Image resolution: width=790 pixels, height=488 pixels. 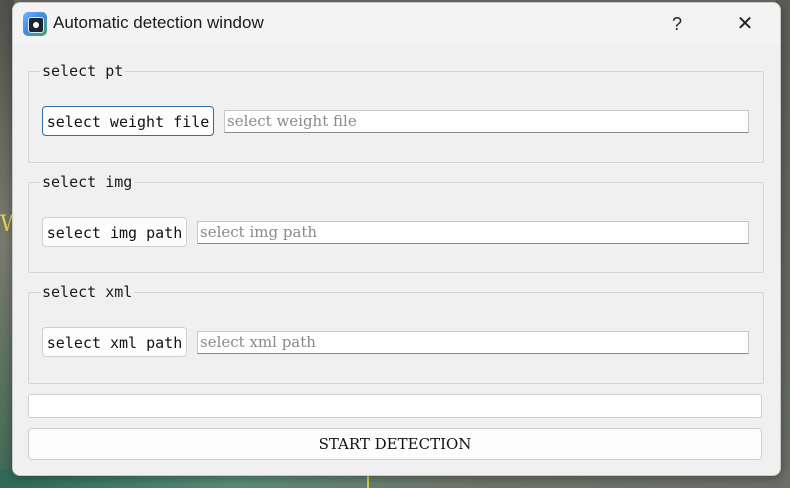 I want to click on group-title-select-img: select img, so click(x=87, y=182).